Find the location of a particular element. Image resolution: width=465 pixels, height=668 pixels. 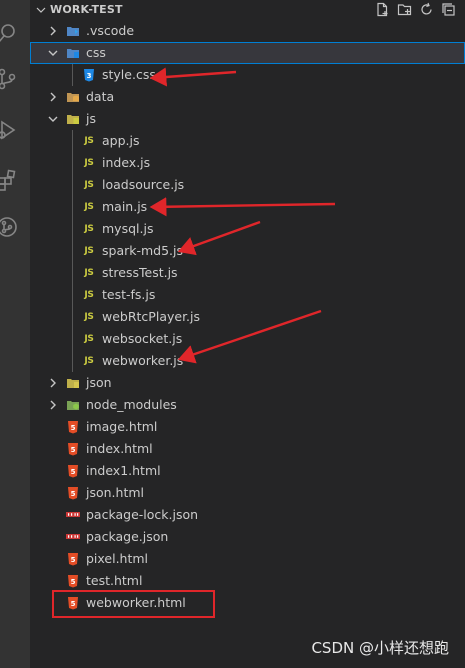

file-row-websocket-js: JS websocket.js is located at coordinates (247, 339).